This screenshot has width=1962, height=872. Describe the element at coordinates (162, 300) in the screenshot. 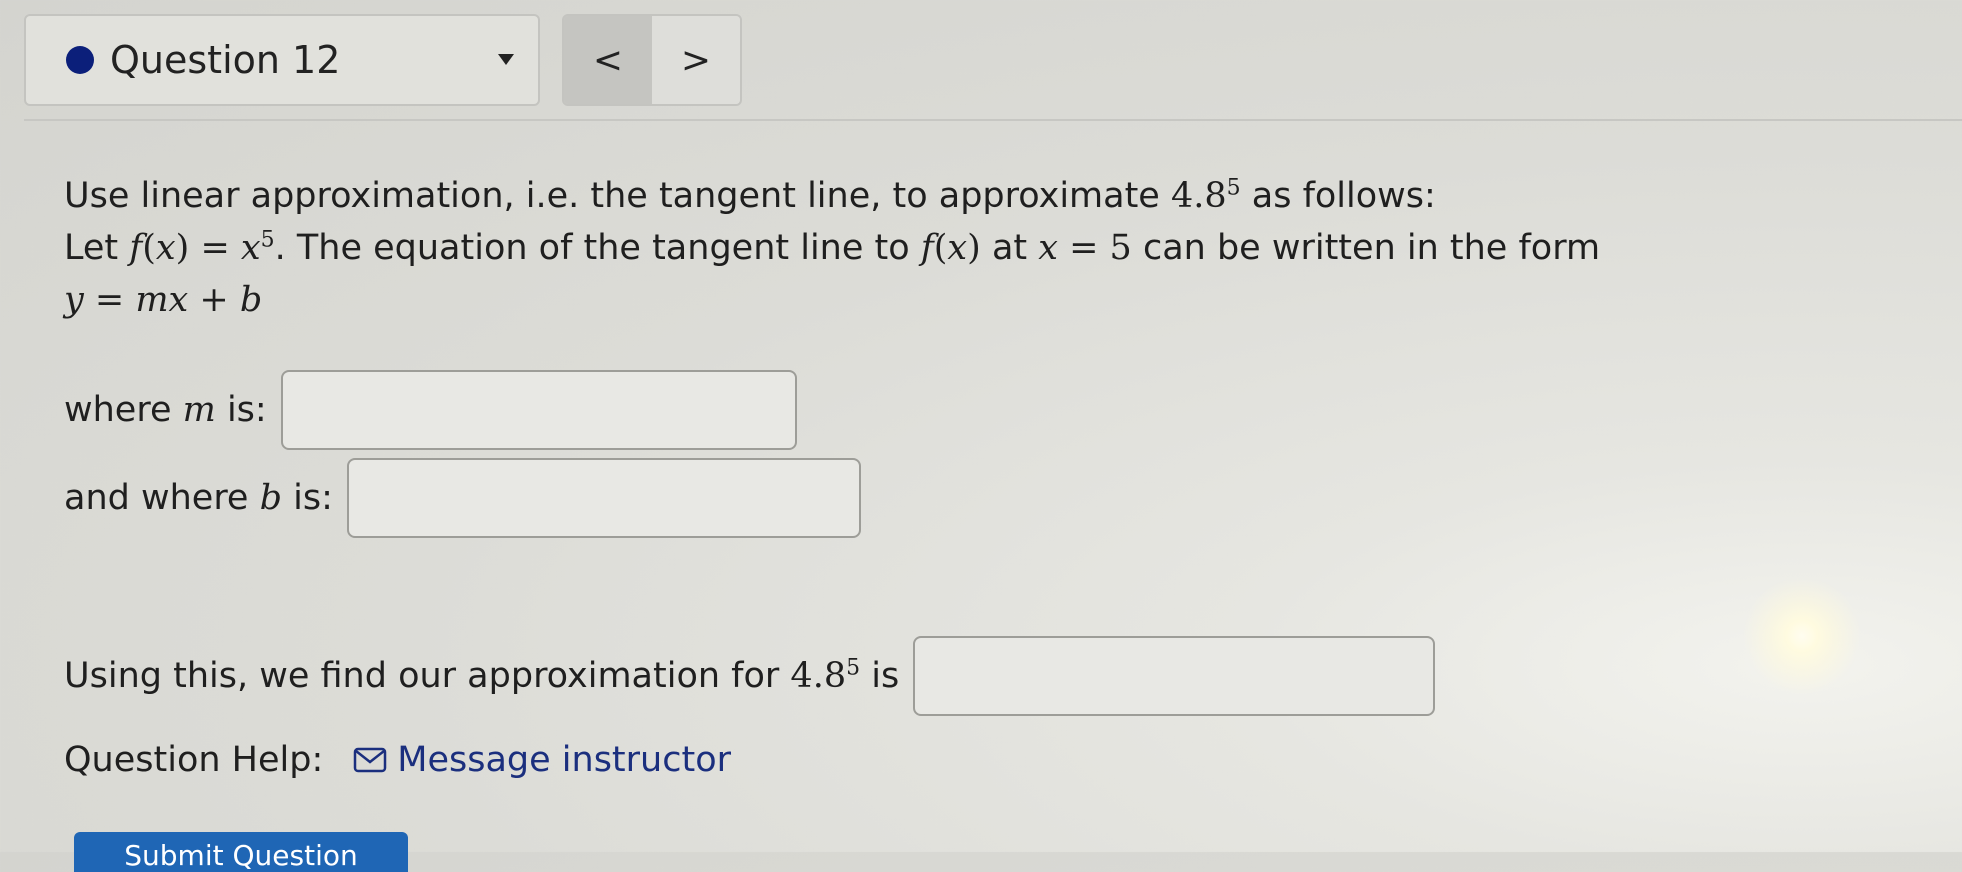

I see `math-term: mx` at that location.